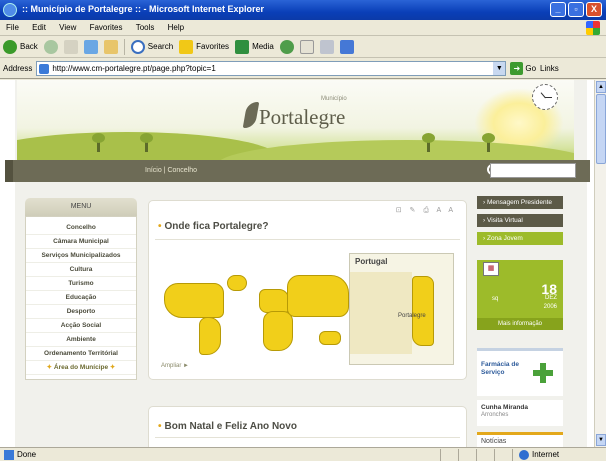 The width and height of the screenshot is (606, 461). I want to click on location-title: • Onde fica Portalegre?, so click(213, 226).